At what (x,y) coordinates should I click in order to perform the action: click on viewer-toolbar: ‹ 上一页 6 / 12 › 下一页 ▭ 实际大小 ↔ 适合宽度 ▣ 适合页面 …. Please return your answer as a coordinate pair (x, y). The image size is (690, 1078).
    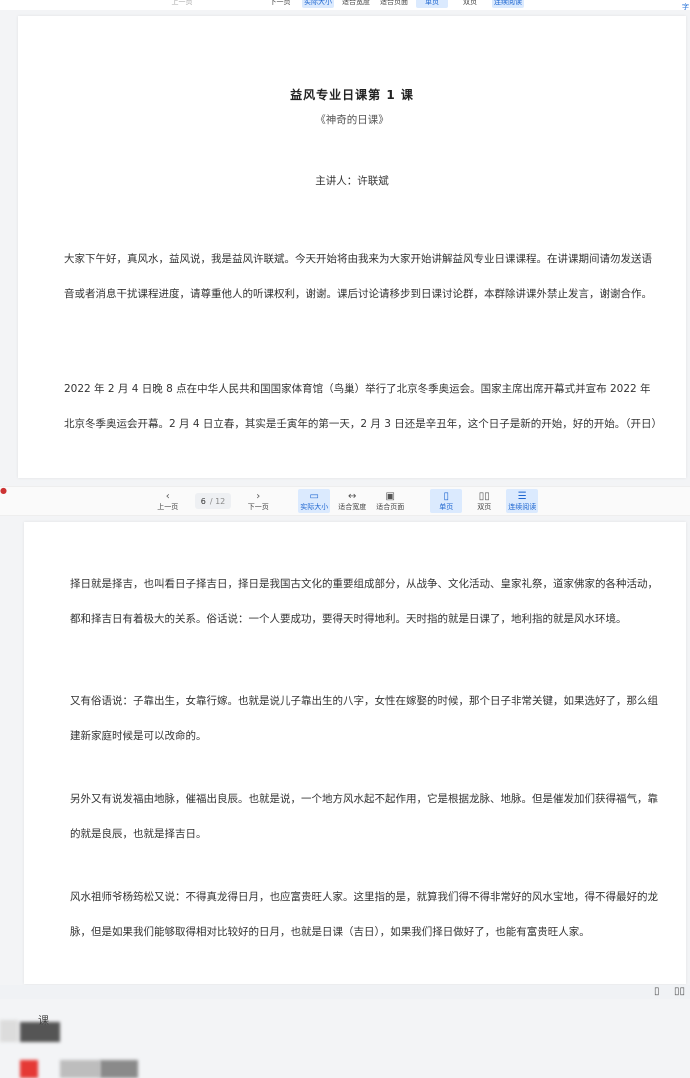
    Looking at the image, I should click on (345, 501).